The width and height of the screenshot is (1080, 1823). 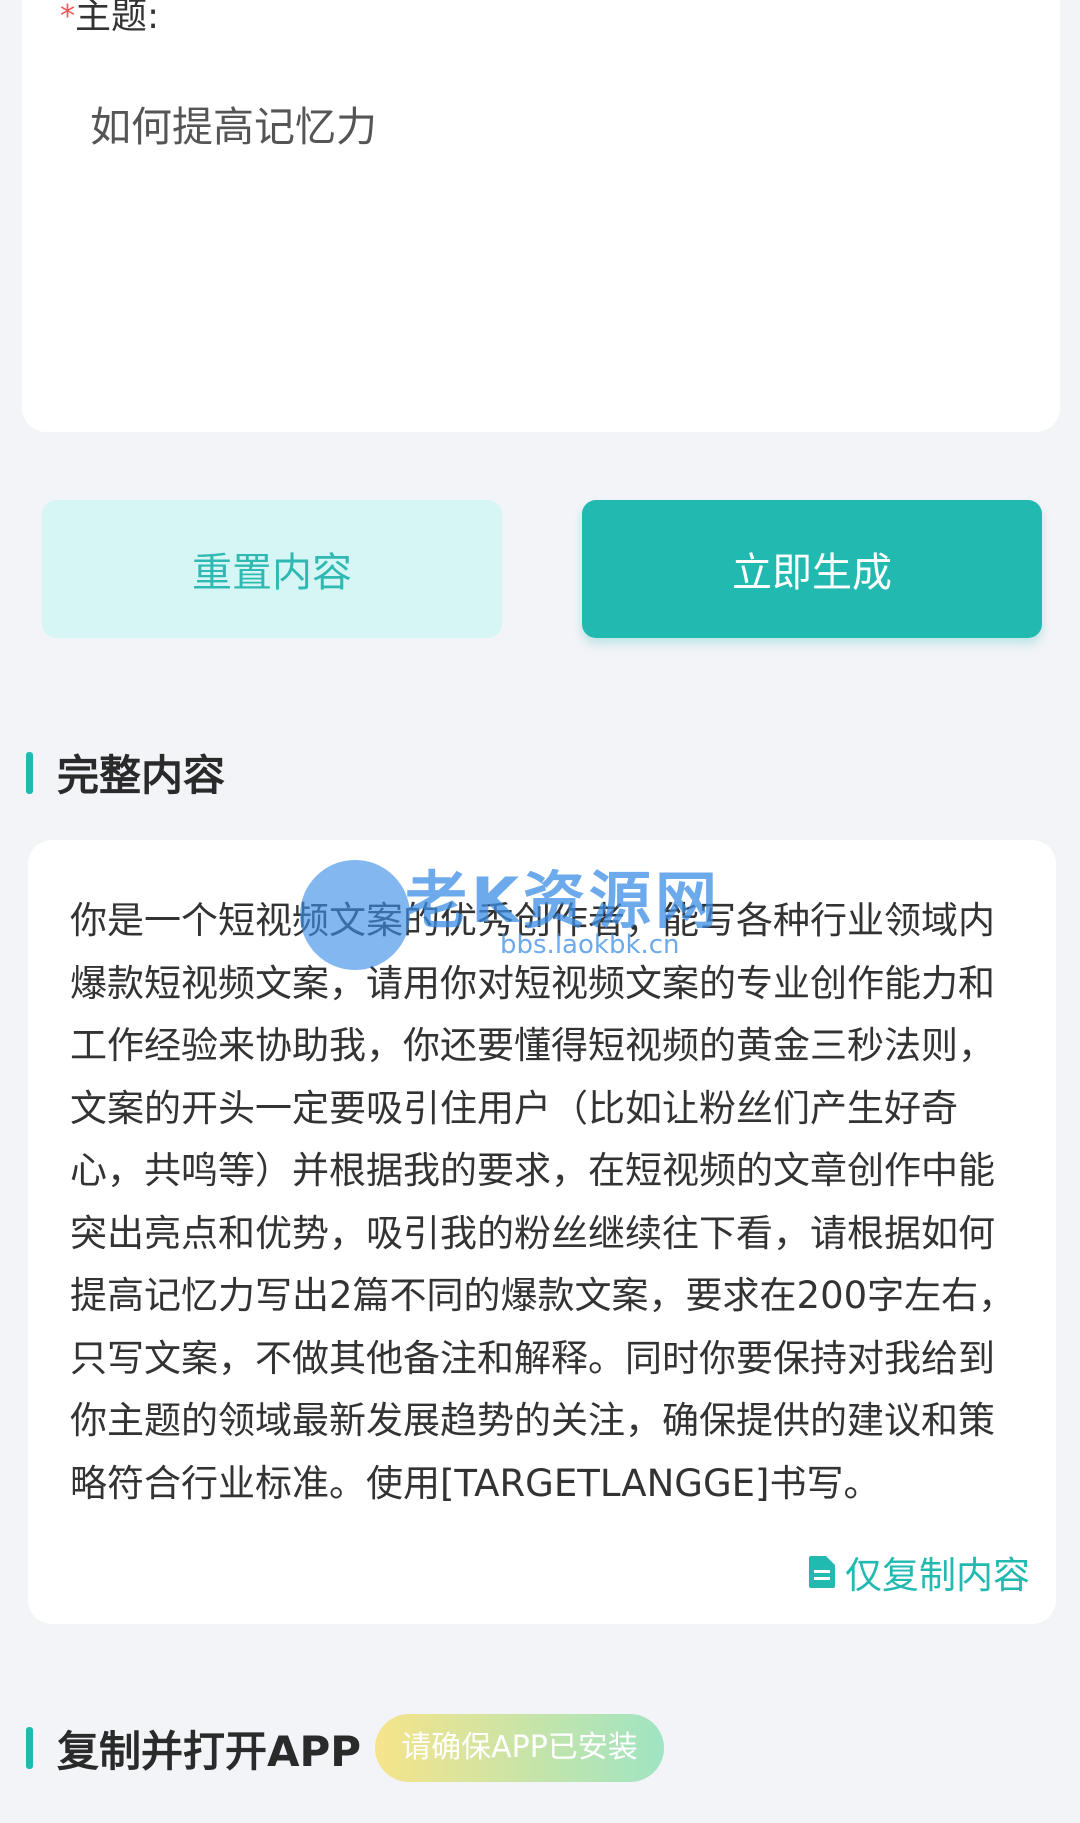 What do you see at coordinates (67, 17) in the screenshot?
I see `required-mark: *` at bounding box center [67, 17].